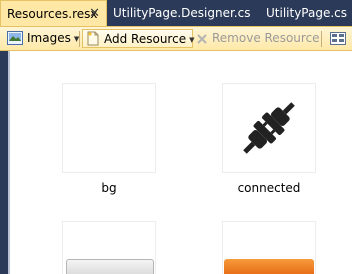  I want to click on gray-button-image, so click(110, 266).